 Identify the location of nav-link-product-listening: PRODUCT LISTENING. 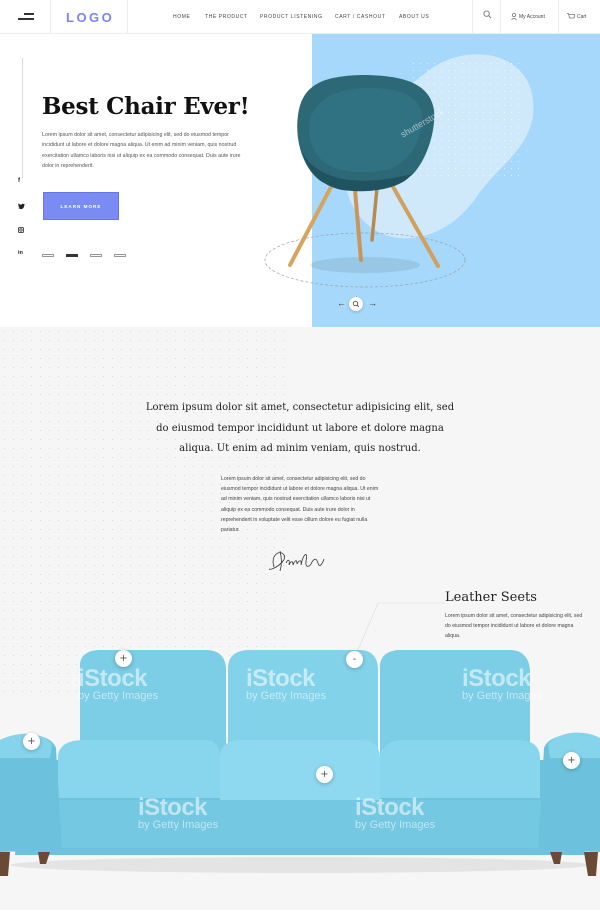
(291, 17).